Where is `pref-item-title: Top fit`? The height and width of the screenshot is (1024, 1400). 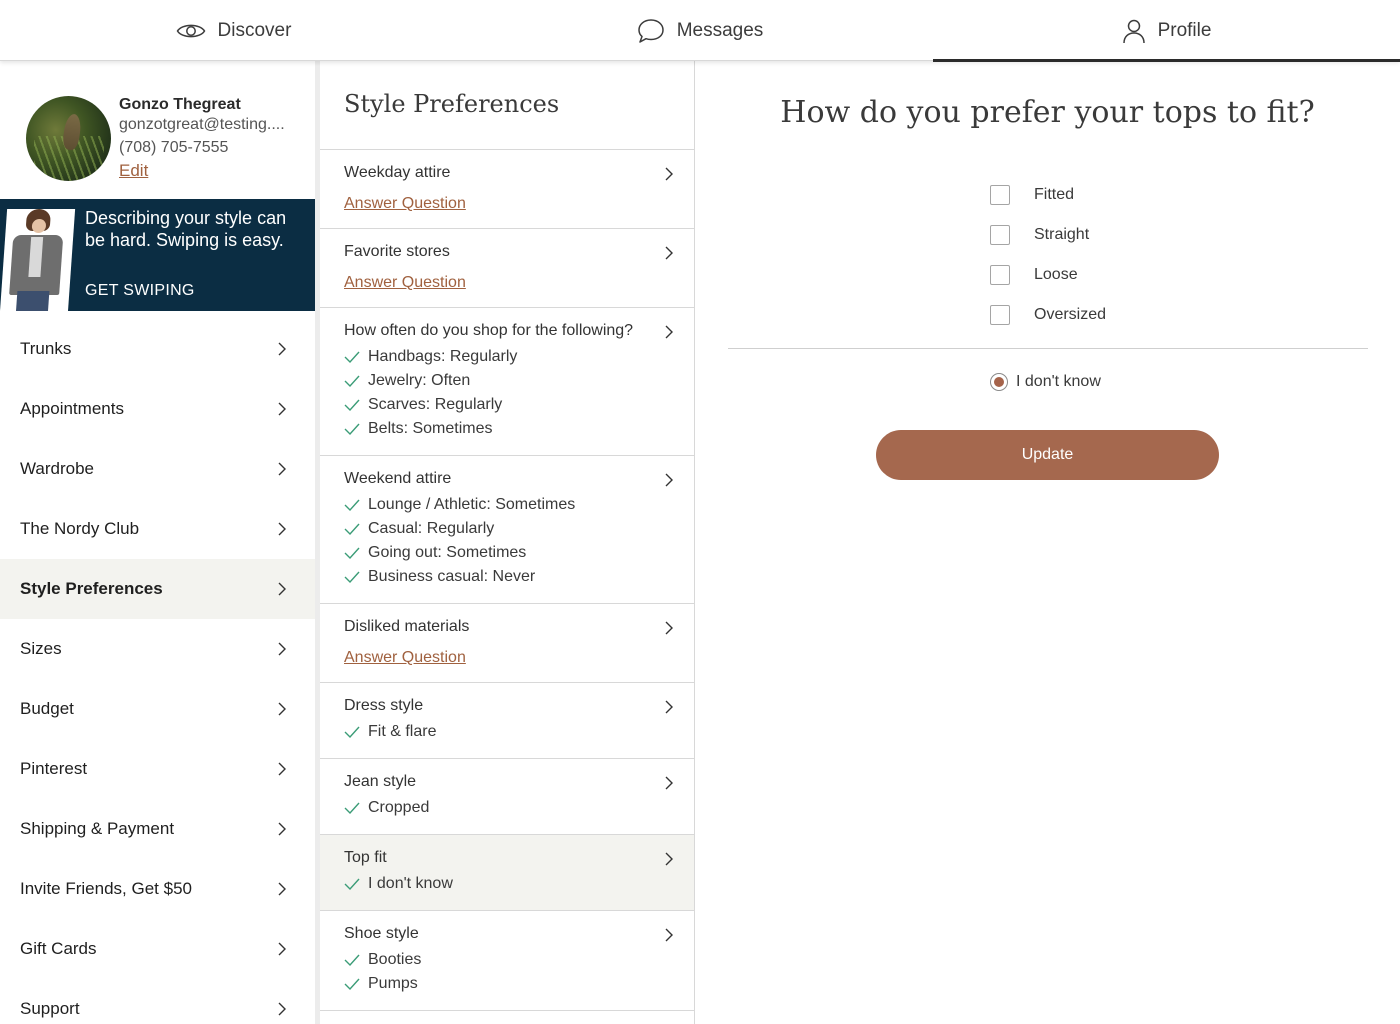
pref-item-title: Top fit is located at coordinates (365, 857).